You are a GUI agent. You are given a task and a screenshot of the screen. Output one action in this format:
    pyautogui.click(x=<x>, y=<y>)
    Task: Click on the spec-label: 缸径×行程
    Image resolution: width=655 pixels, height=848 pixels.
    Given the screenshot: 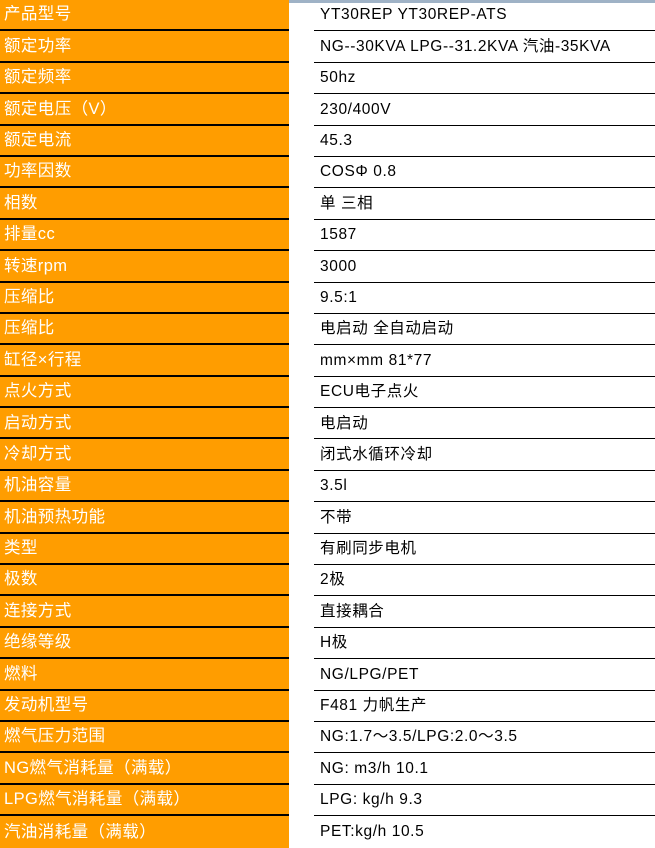 What is the action you would take?
    pyautogui.click(x=144, y=361)
    